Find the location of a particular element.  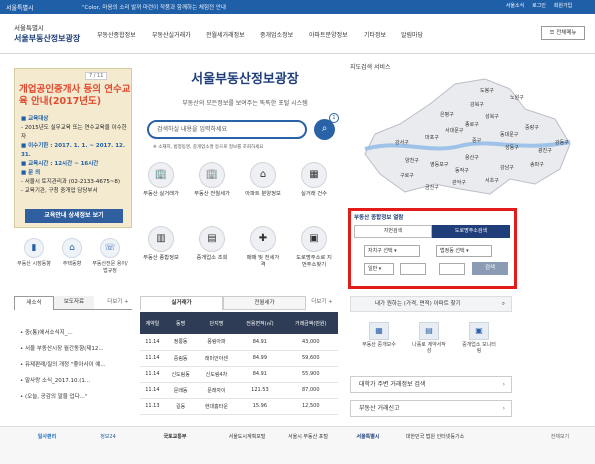

brokerage-fee: ▦ 부동산 중개보수 is located at coordinates (379, 335).